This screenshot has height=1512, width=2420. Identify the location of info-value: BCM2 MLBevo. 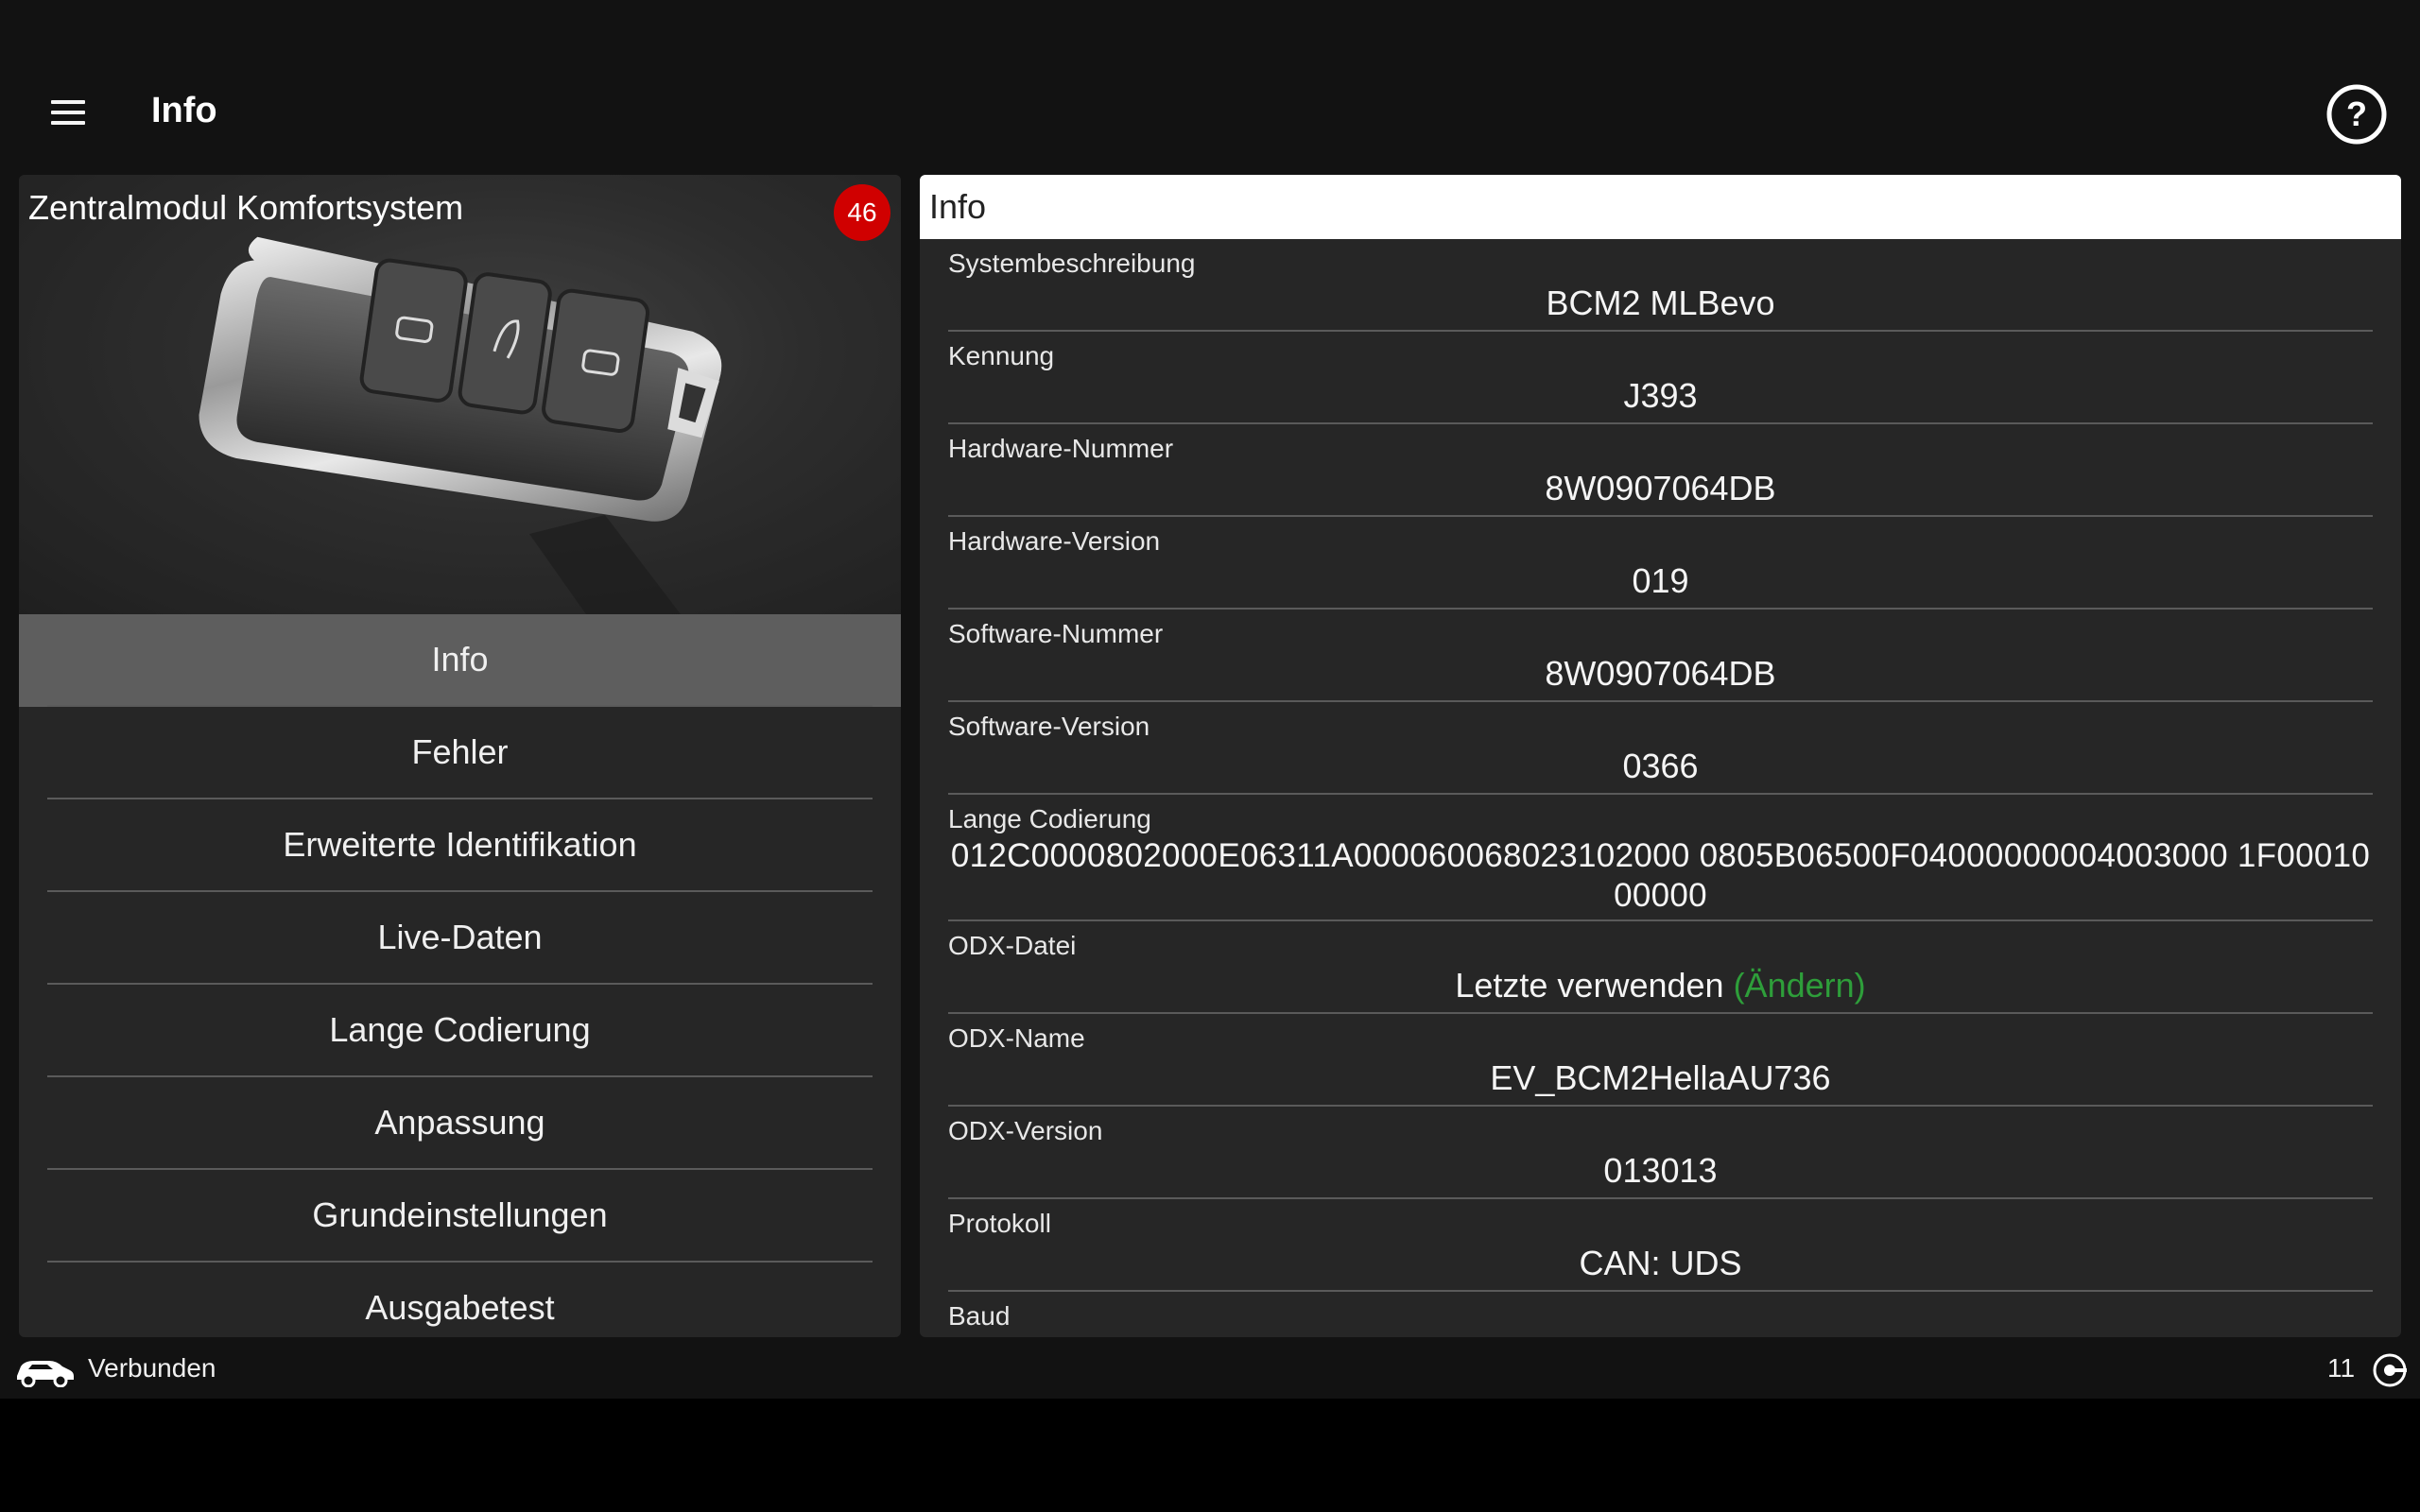
(1660, 303).